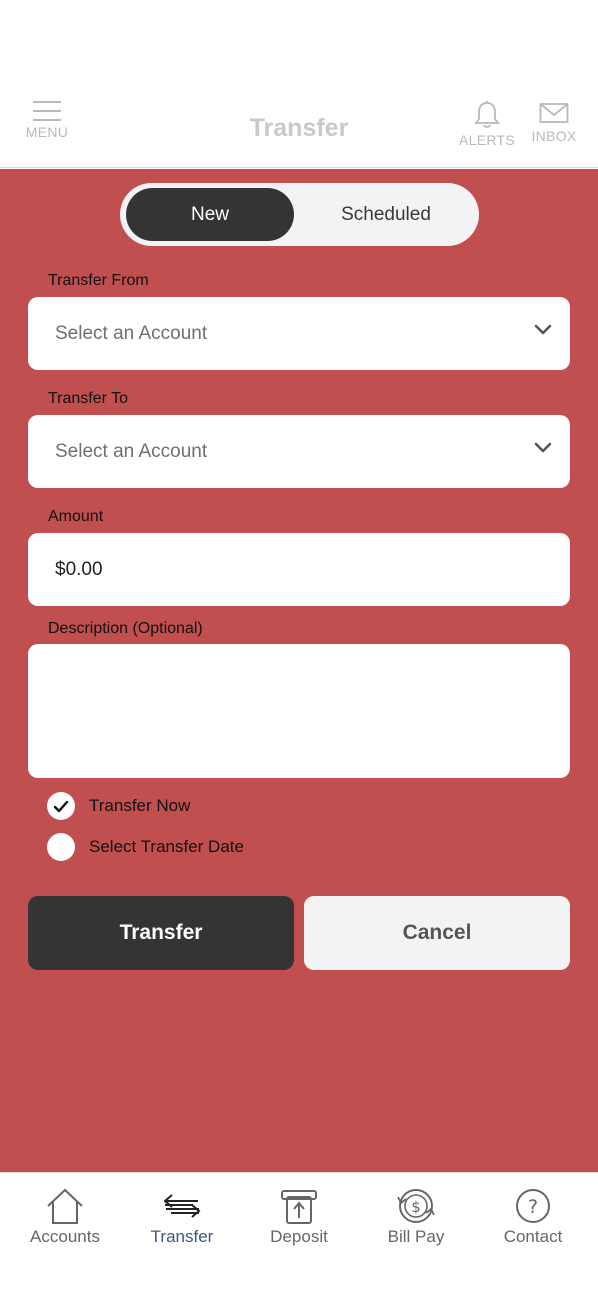 This screenshot has height=1300, width=598. Describe the element at coordinates (140, 805) in the screenshot. I see `transfer-now-label: Transfer Now` at that location.